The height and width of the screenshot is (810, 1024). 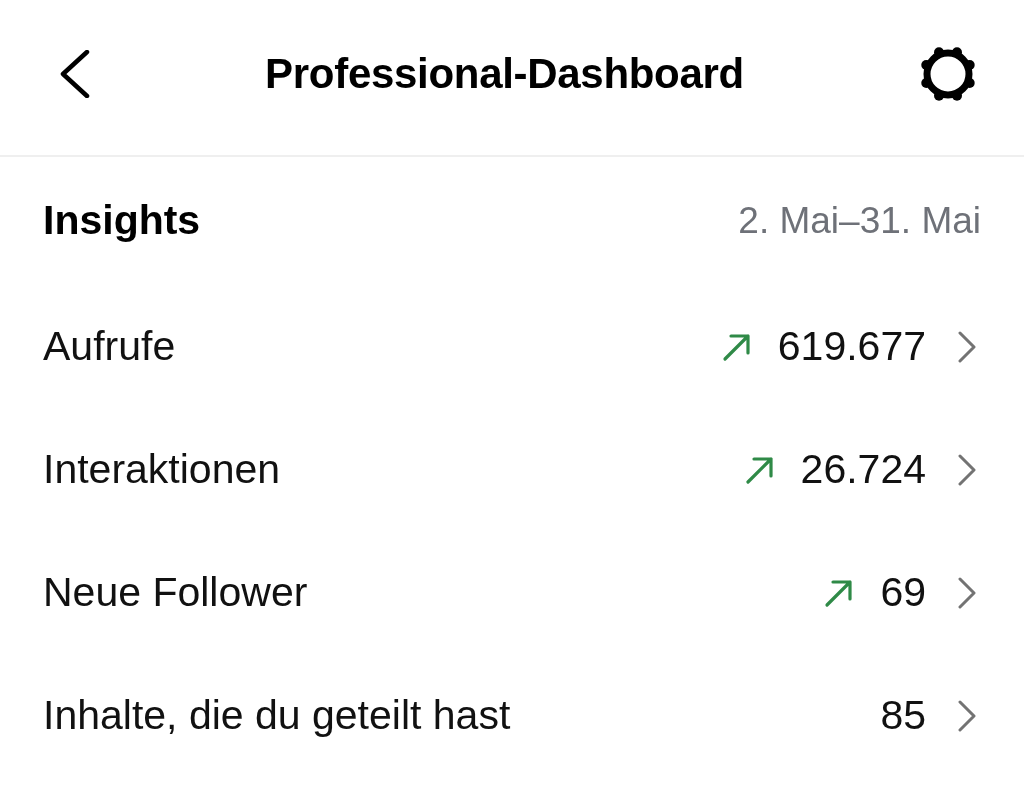 What do you see at coordinates (175, 592) in the screenshot?
I see `metric-label: Neue Follower` at bounding box center [175, 592].